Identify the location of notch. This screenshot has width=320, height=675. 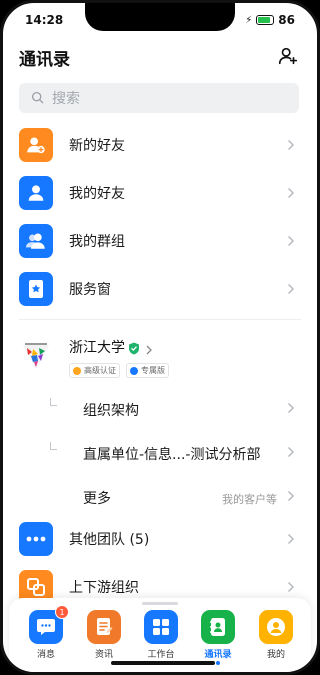
(160, 17).